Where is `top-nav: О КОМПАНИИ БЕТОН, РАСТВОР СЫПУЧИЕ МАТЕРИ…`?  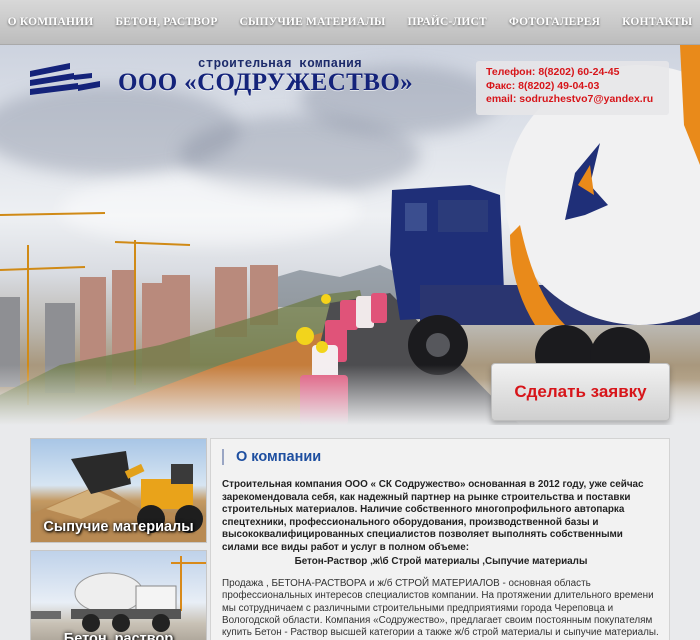 top-nav: О КОМПАНИИ БЕТОН, РАСТВОР СЫПУЧИЕ МАТЕРИ… is located at coordinates (350, 22).